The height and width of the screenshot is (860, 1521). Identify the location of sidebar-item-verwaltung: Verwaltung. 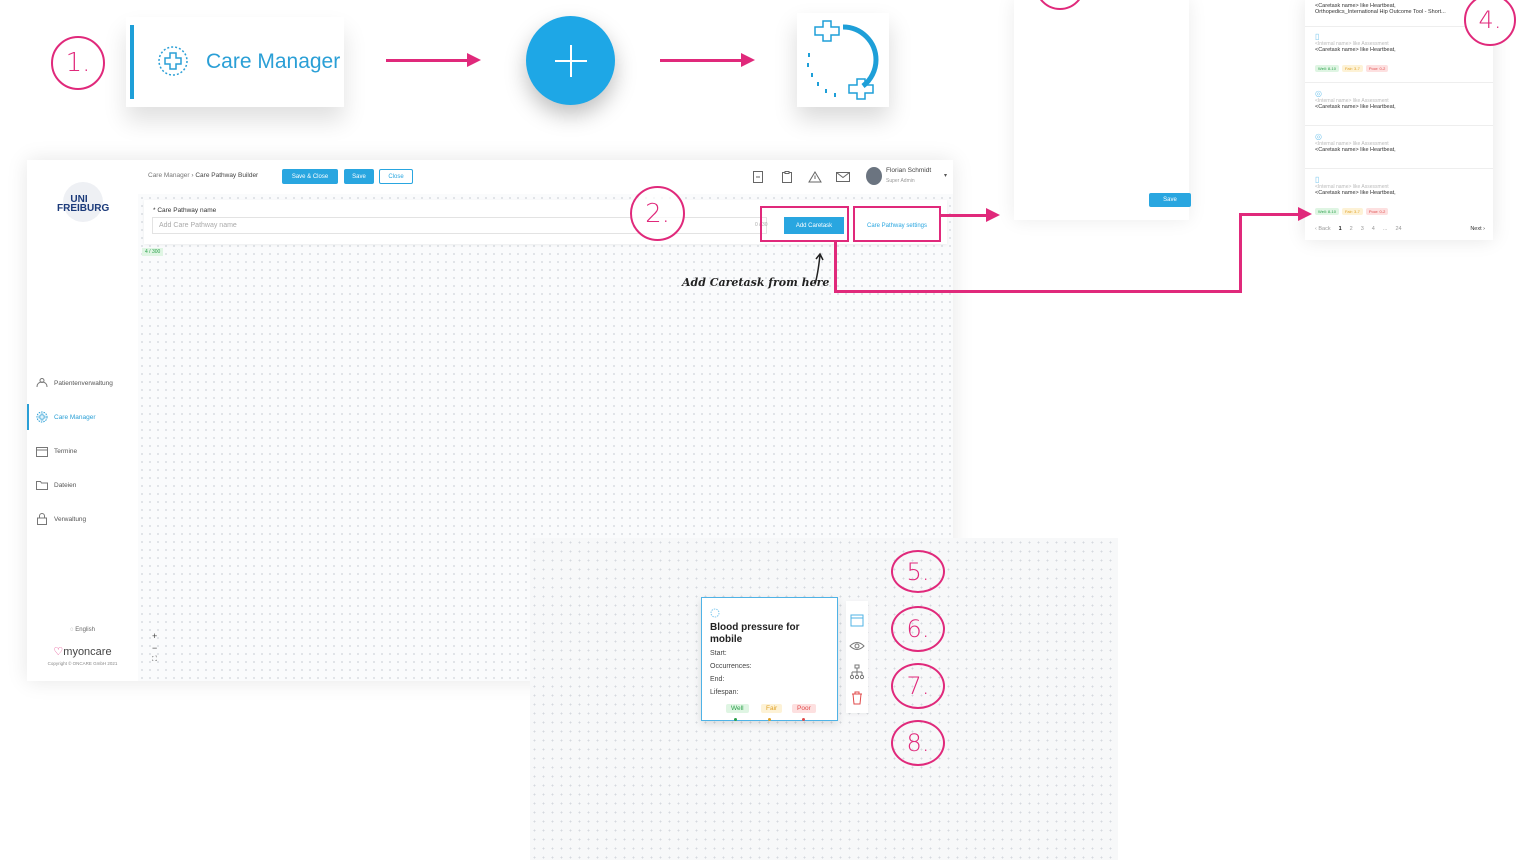
(82, 519).